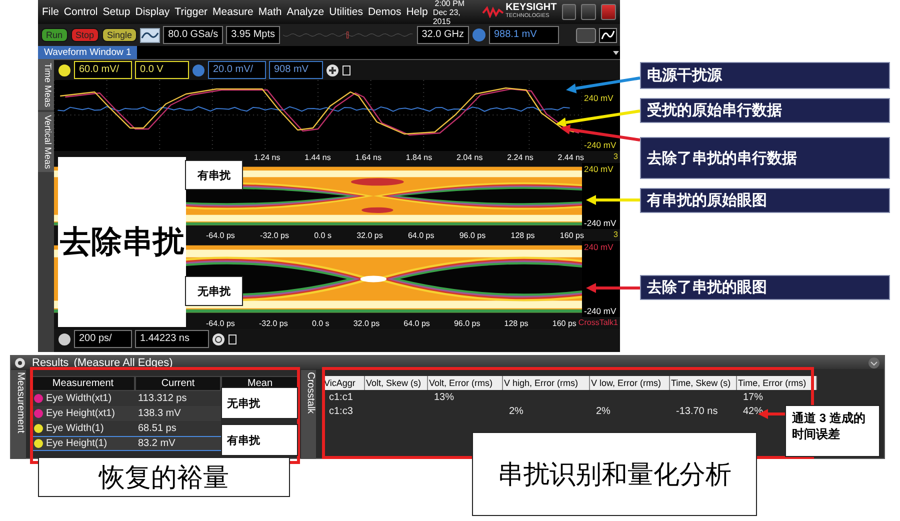 Image resolution: width=900 pixels, height=521 pixels. Describe the element at coordinates (83, 413) in the screenshot. I see `table-row: Eye Height(xt1)` at that location.